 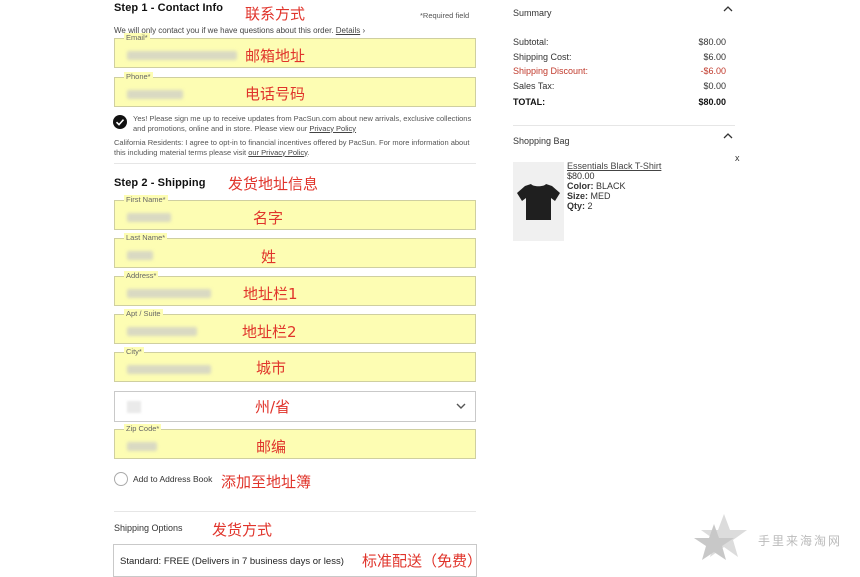 What do you see at coordinates (576, 206) in the screenshot?
I see `bag-item-qty-label: Qty:` at bounding box center [576, 206].